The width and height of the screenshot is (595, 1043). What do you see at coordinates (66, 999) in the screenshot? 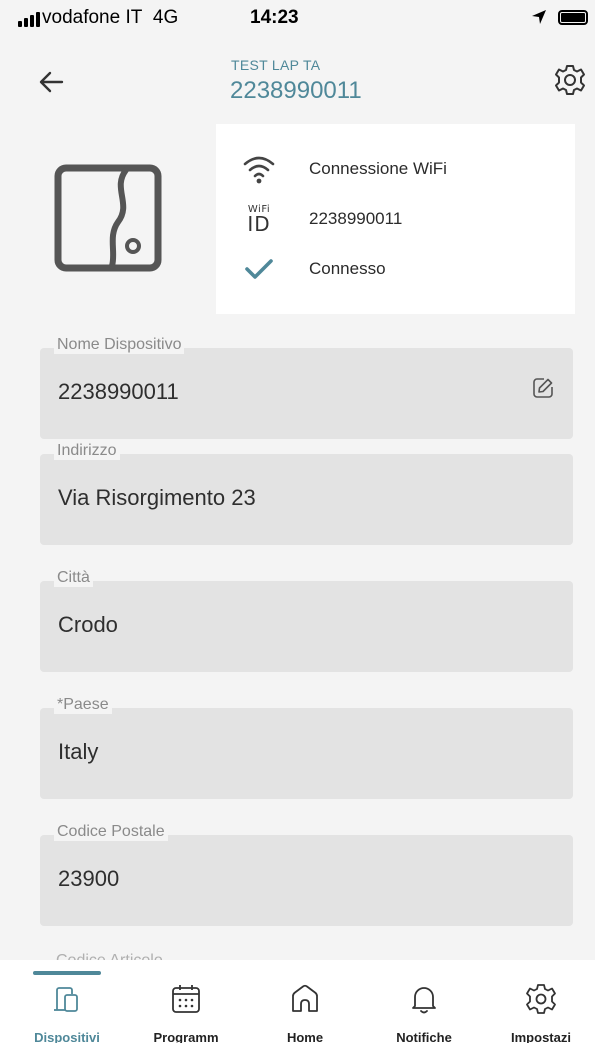
I see `devices-icon` at bounding box center [66, 999].